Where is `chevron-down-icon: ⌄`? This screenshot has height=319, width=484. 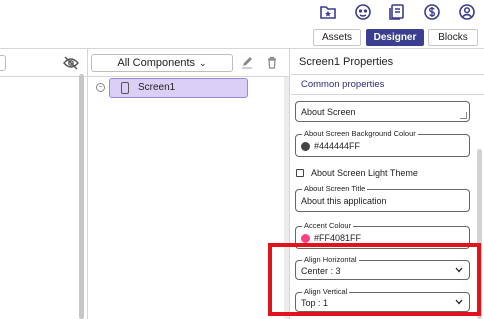
chevron-down-icon: ⌄ is located at coordinates (203, 63).